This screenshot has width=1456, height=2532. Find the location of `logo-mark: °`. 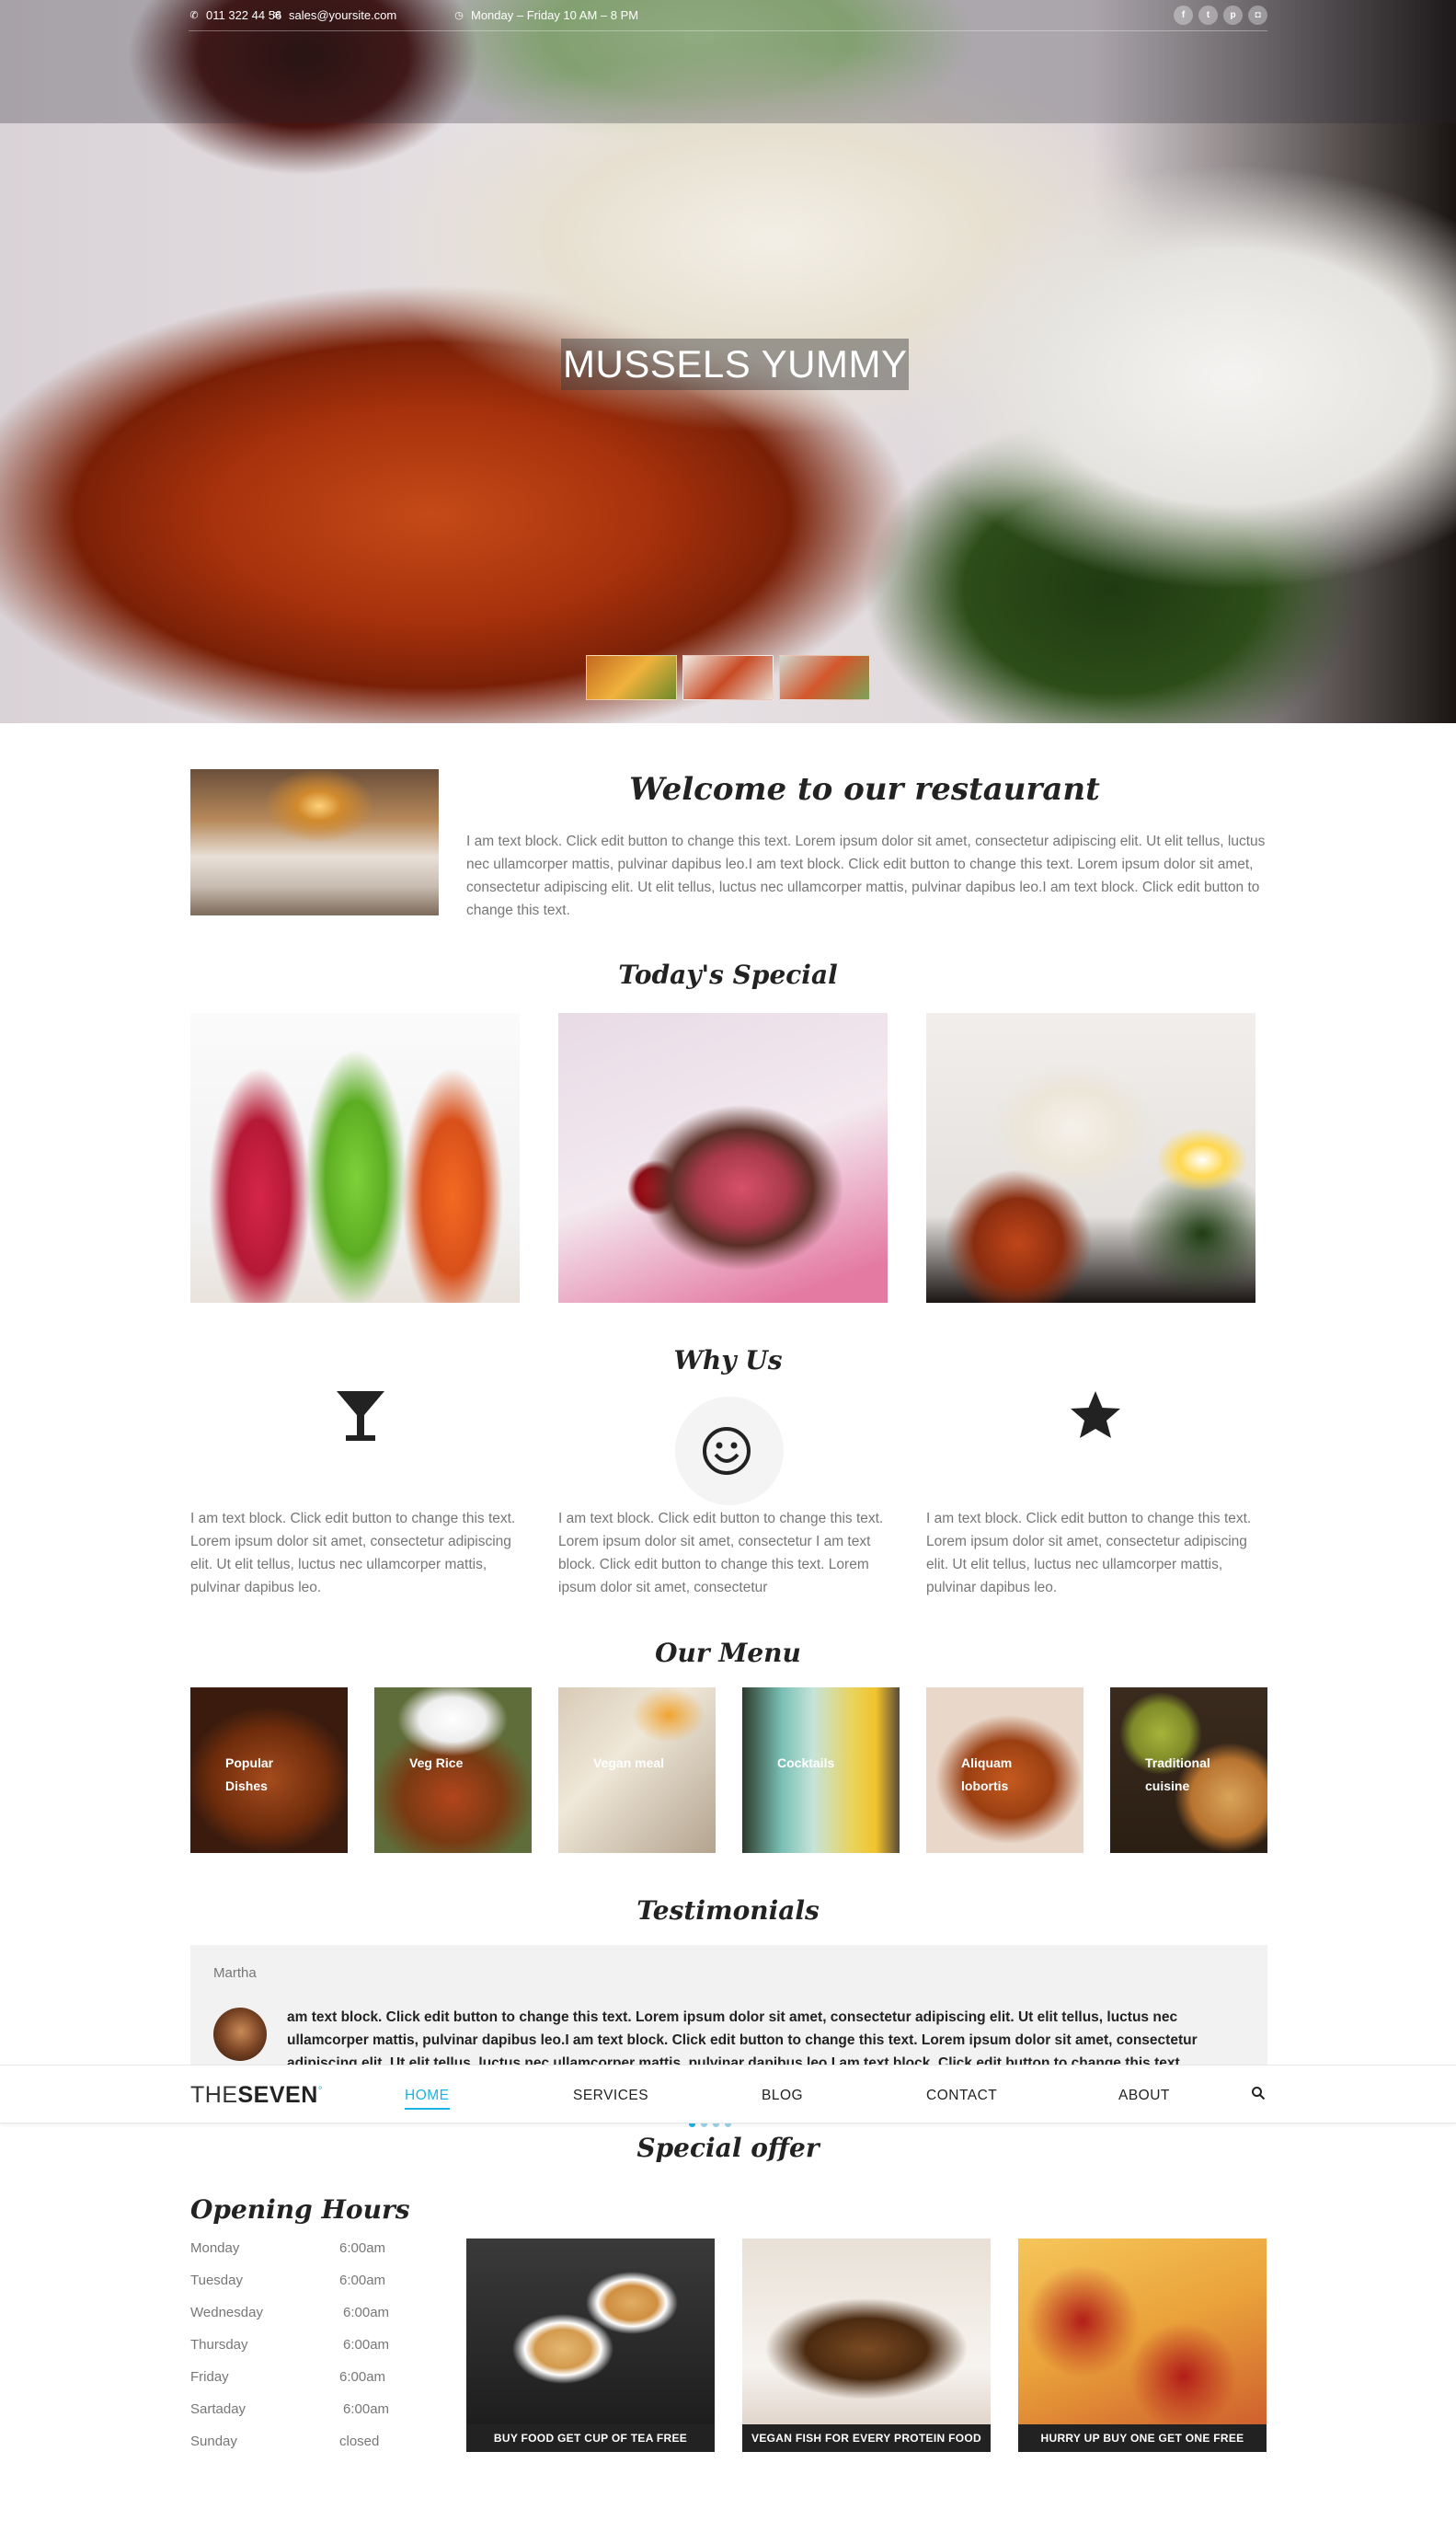

logo-mark: ° is located at coordinates (320, 2090).